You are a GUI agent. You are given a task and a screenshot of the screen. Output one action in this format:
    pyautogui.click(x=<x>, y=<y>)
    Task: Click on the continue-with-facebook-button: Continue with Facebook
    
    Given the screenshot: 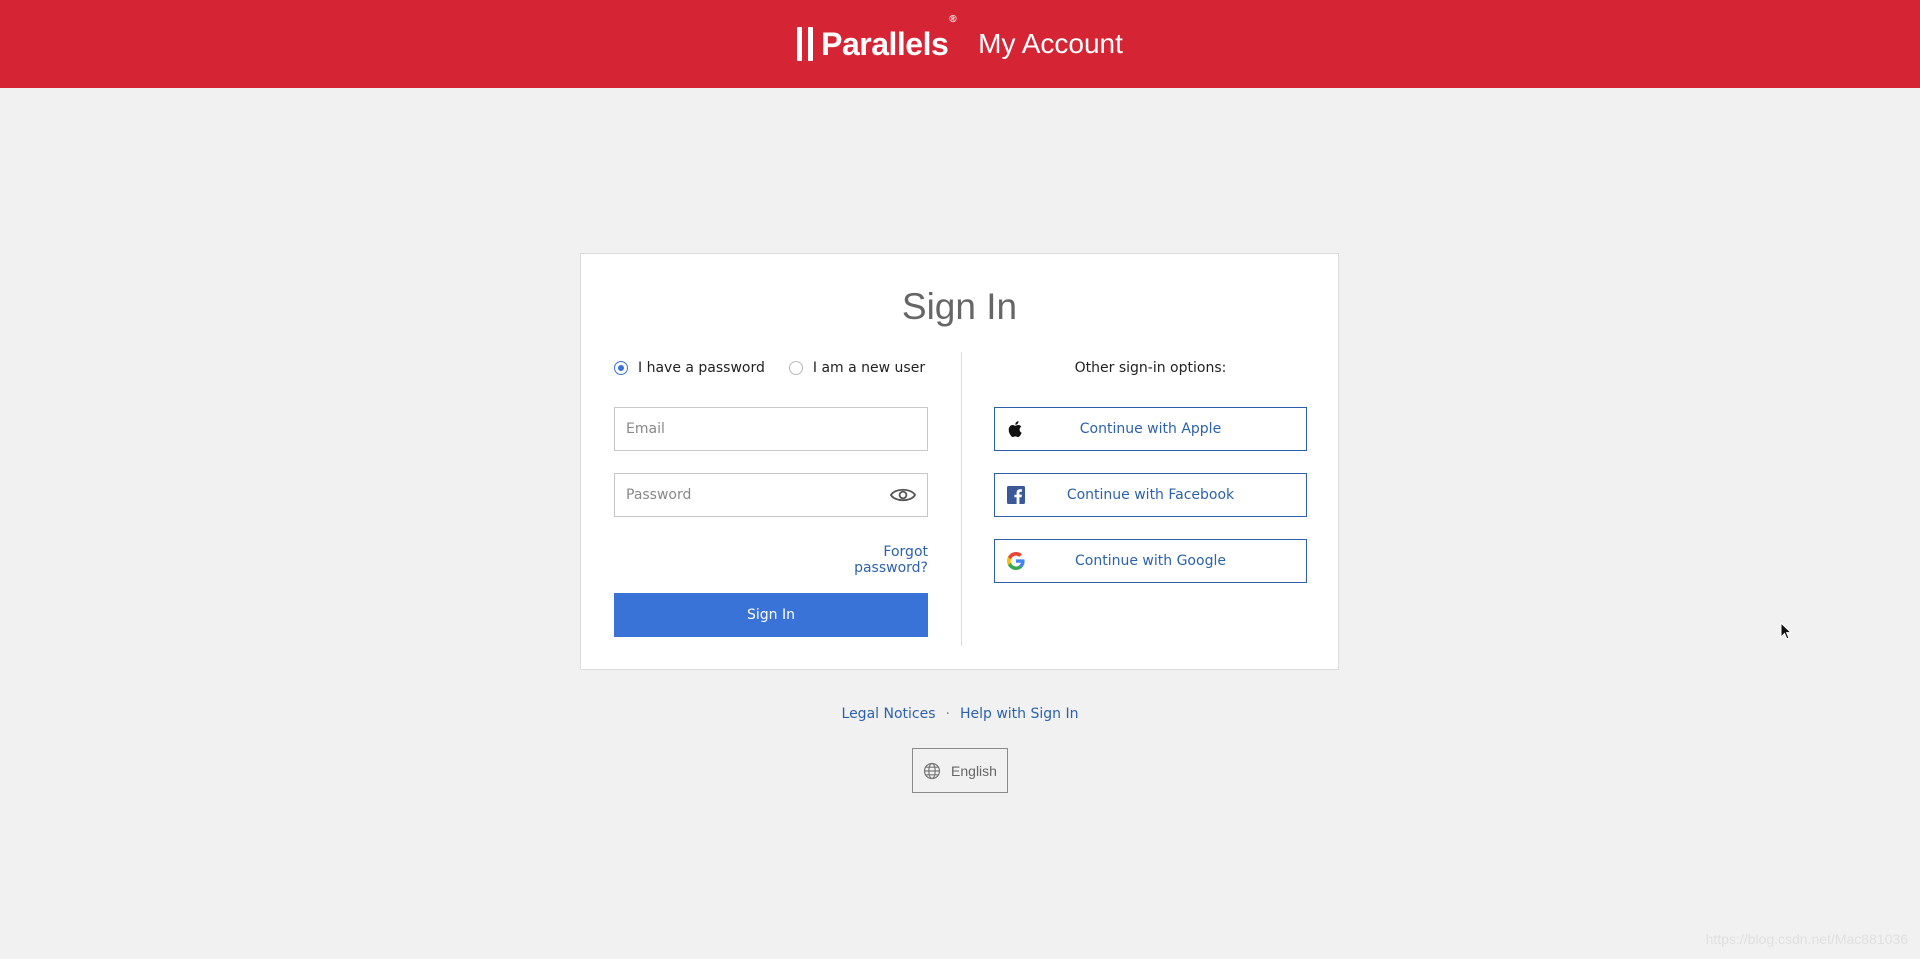 What is the action you would take?
    pyautogui.click(x=1150, y=495)
    